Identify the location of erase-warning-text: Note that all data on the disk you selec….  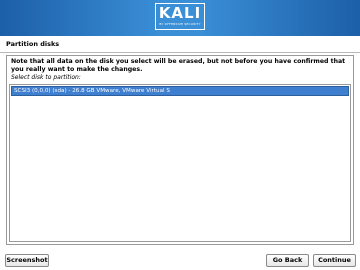
(178, 65).